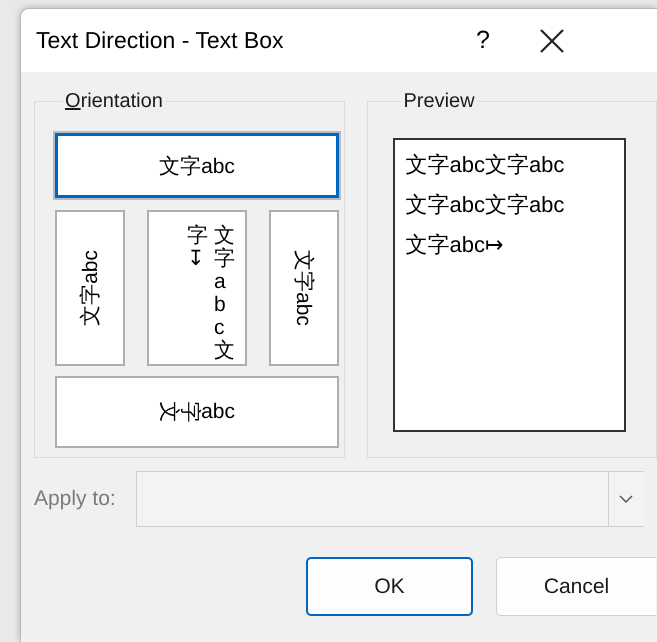 The width and height of the screenshot is (657, 642). I want to click on orientation-option: 字↧ 文字abc文, so click(197, 288).